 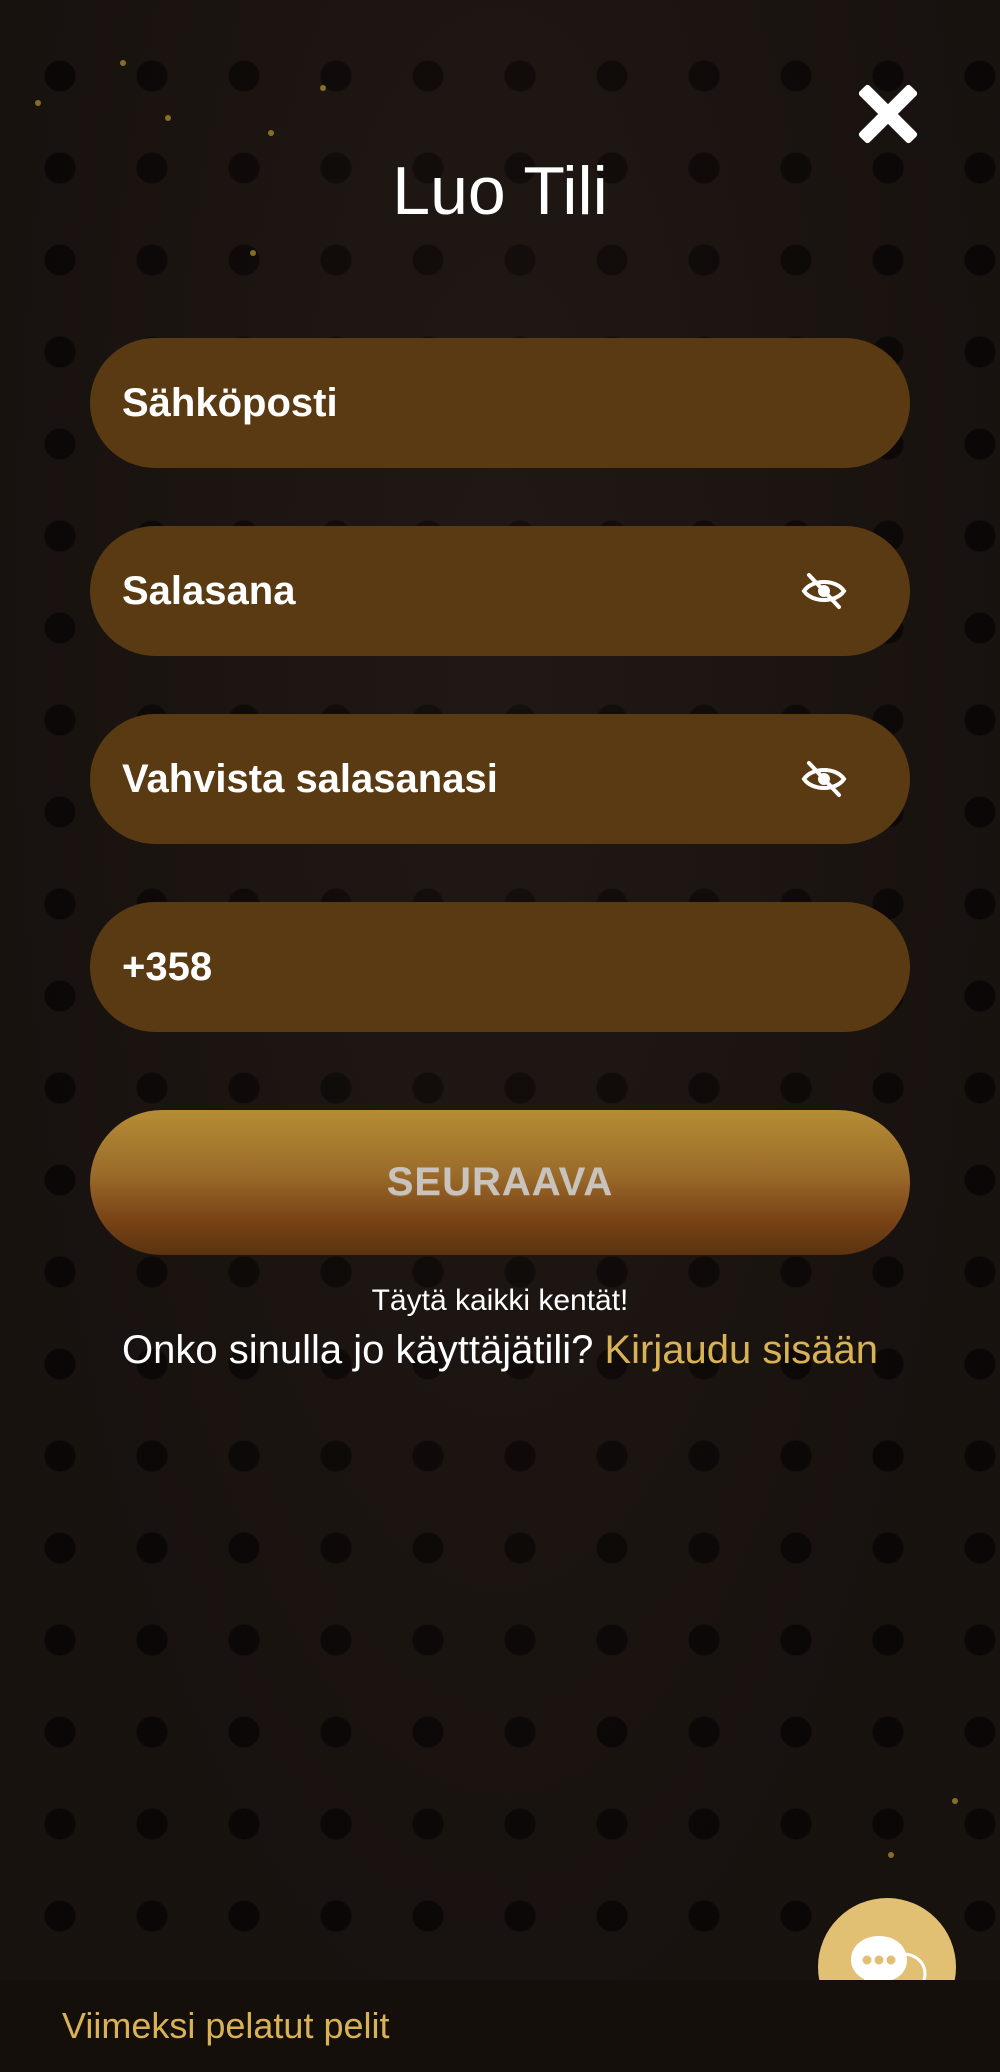 I want to click on email-field, so click(x=500, y=403).